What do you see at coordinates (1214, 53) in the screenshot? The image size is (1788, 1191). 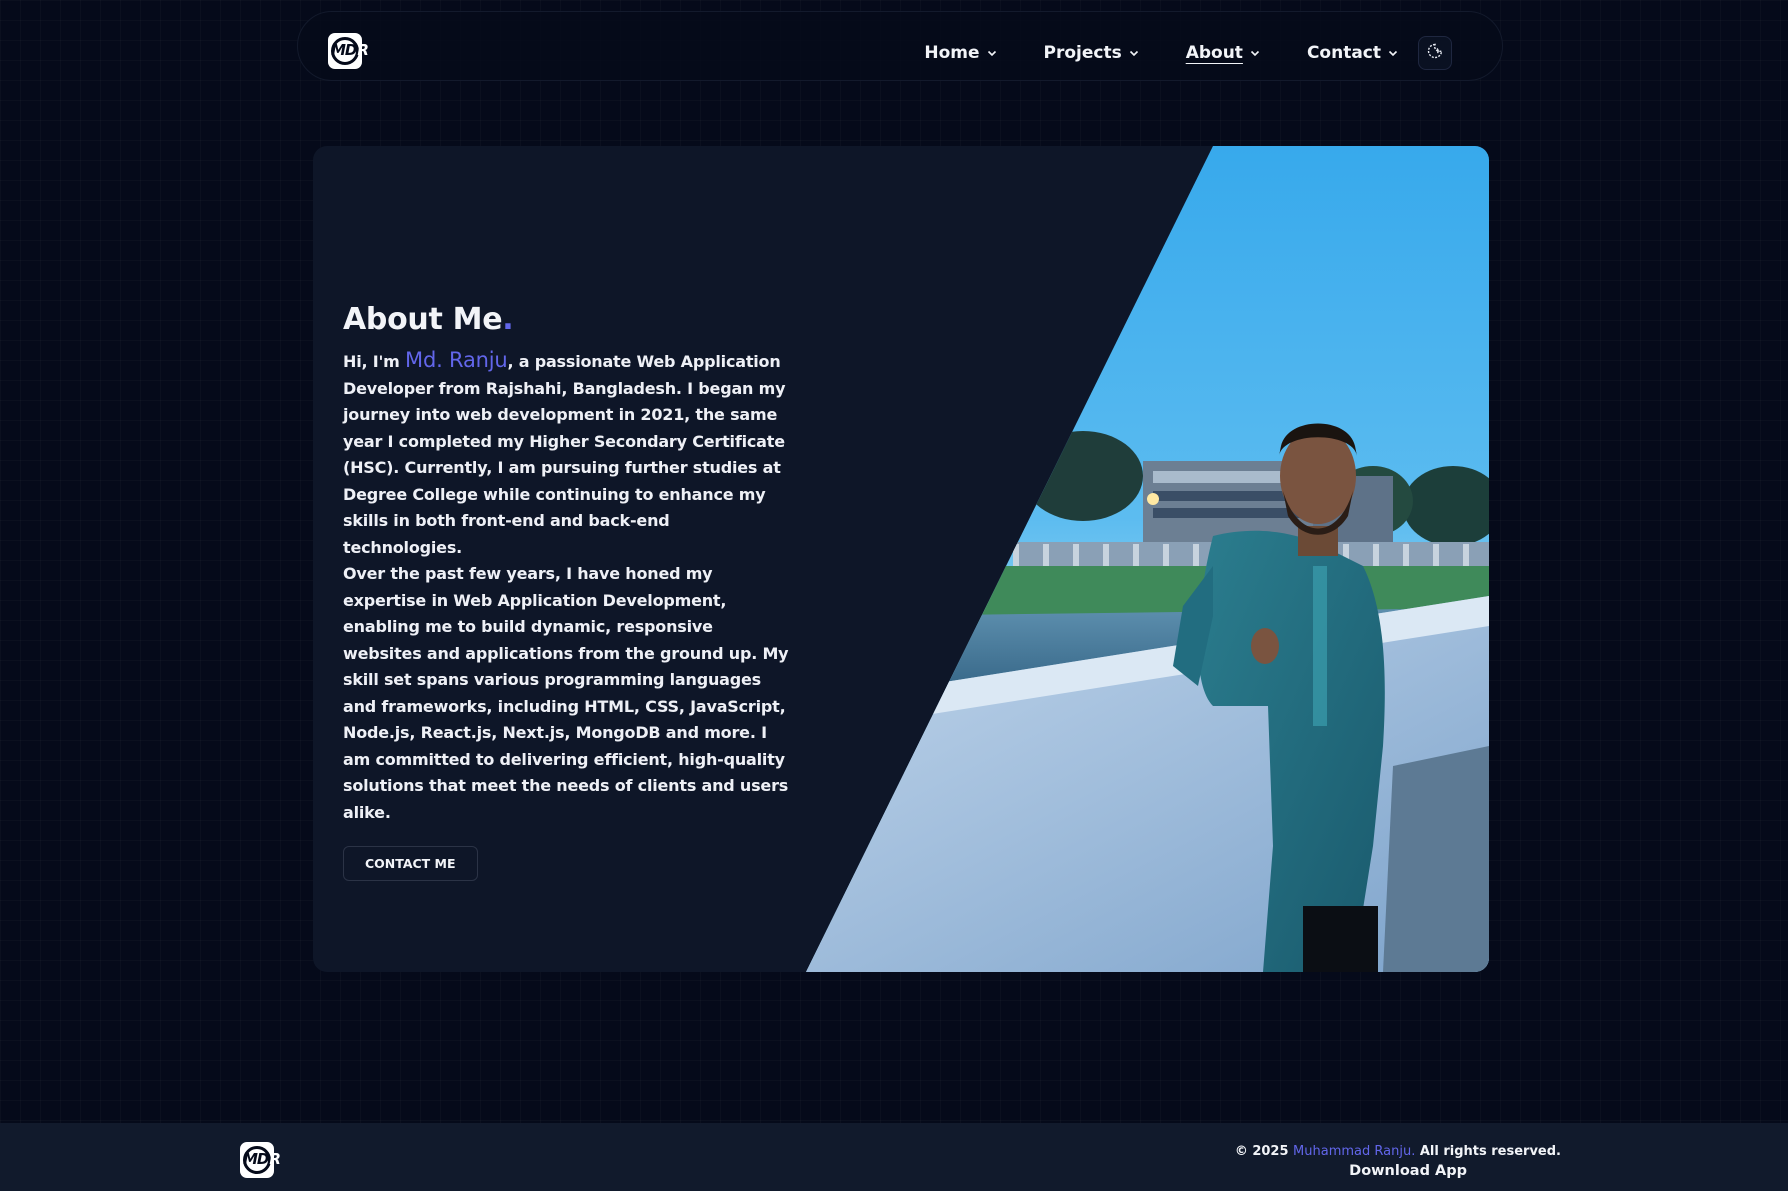 I see `nav-label-about: About` at bounding box center [1214, 53].